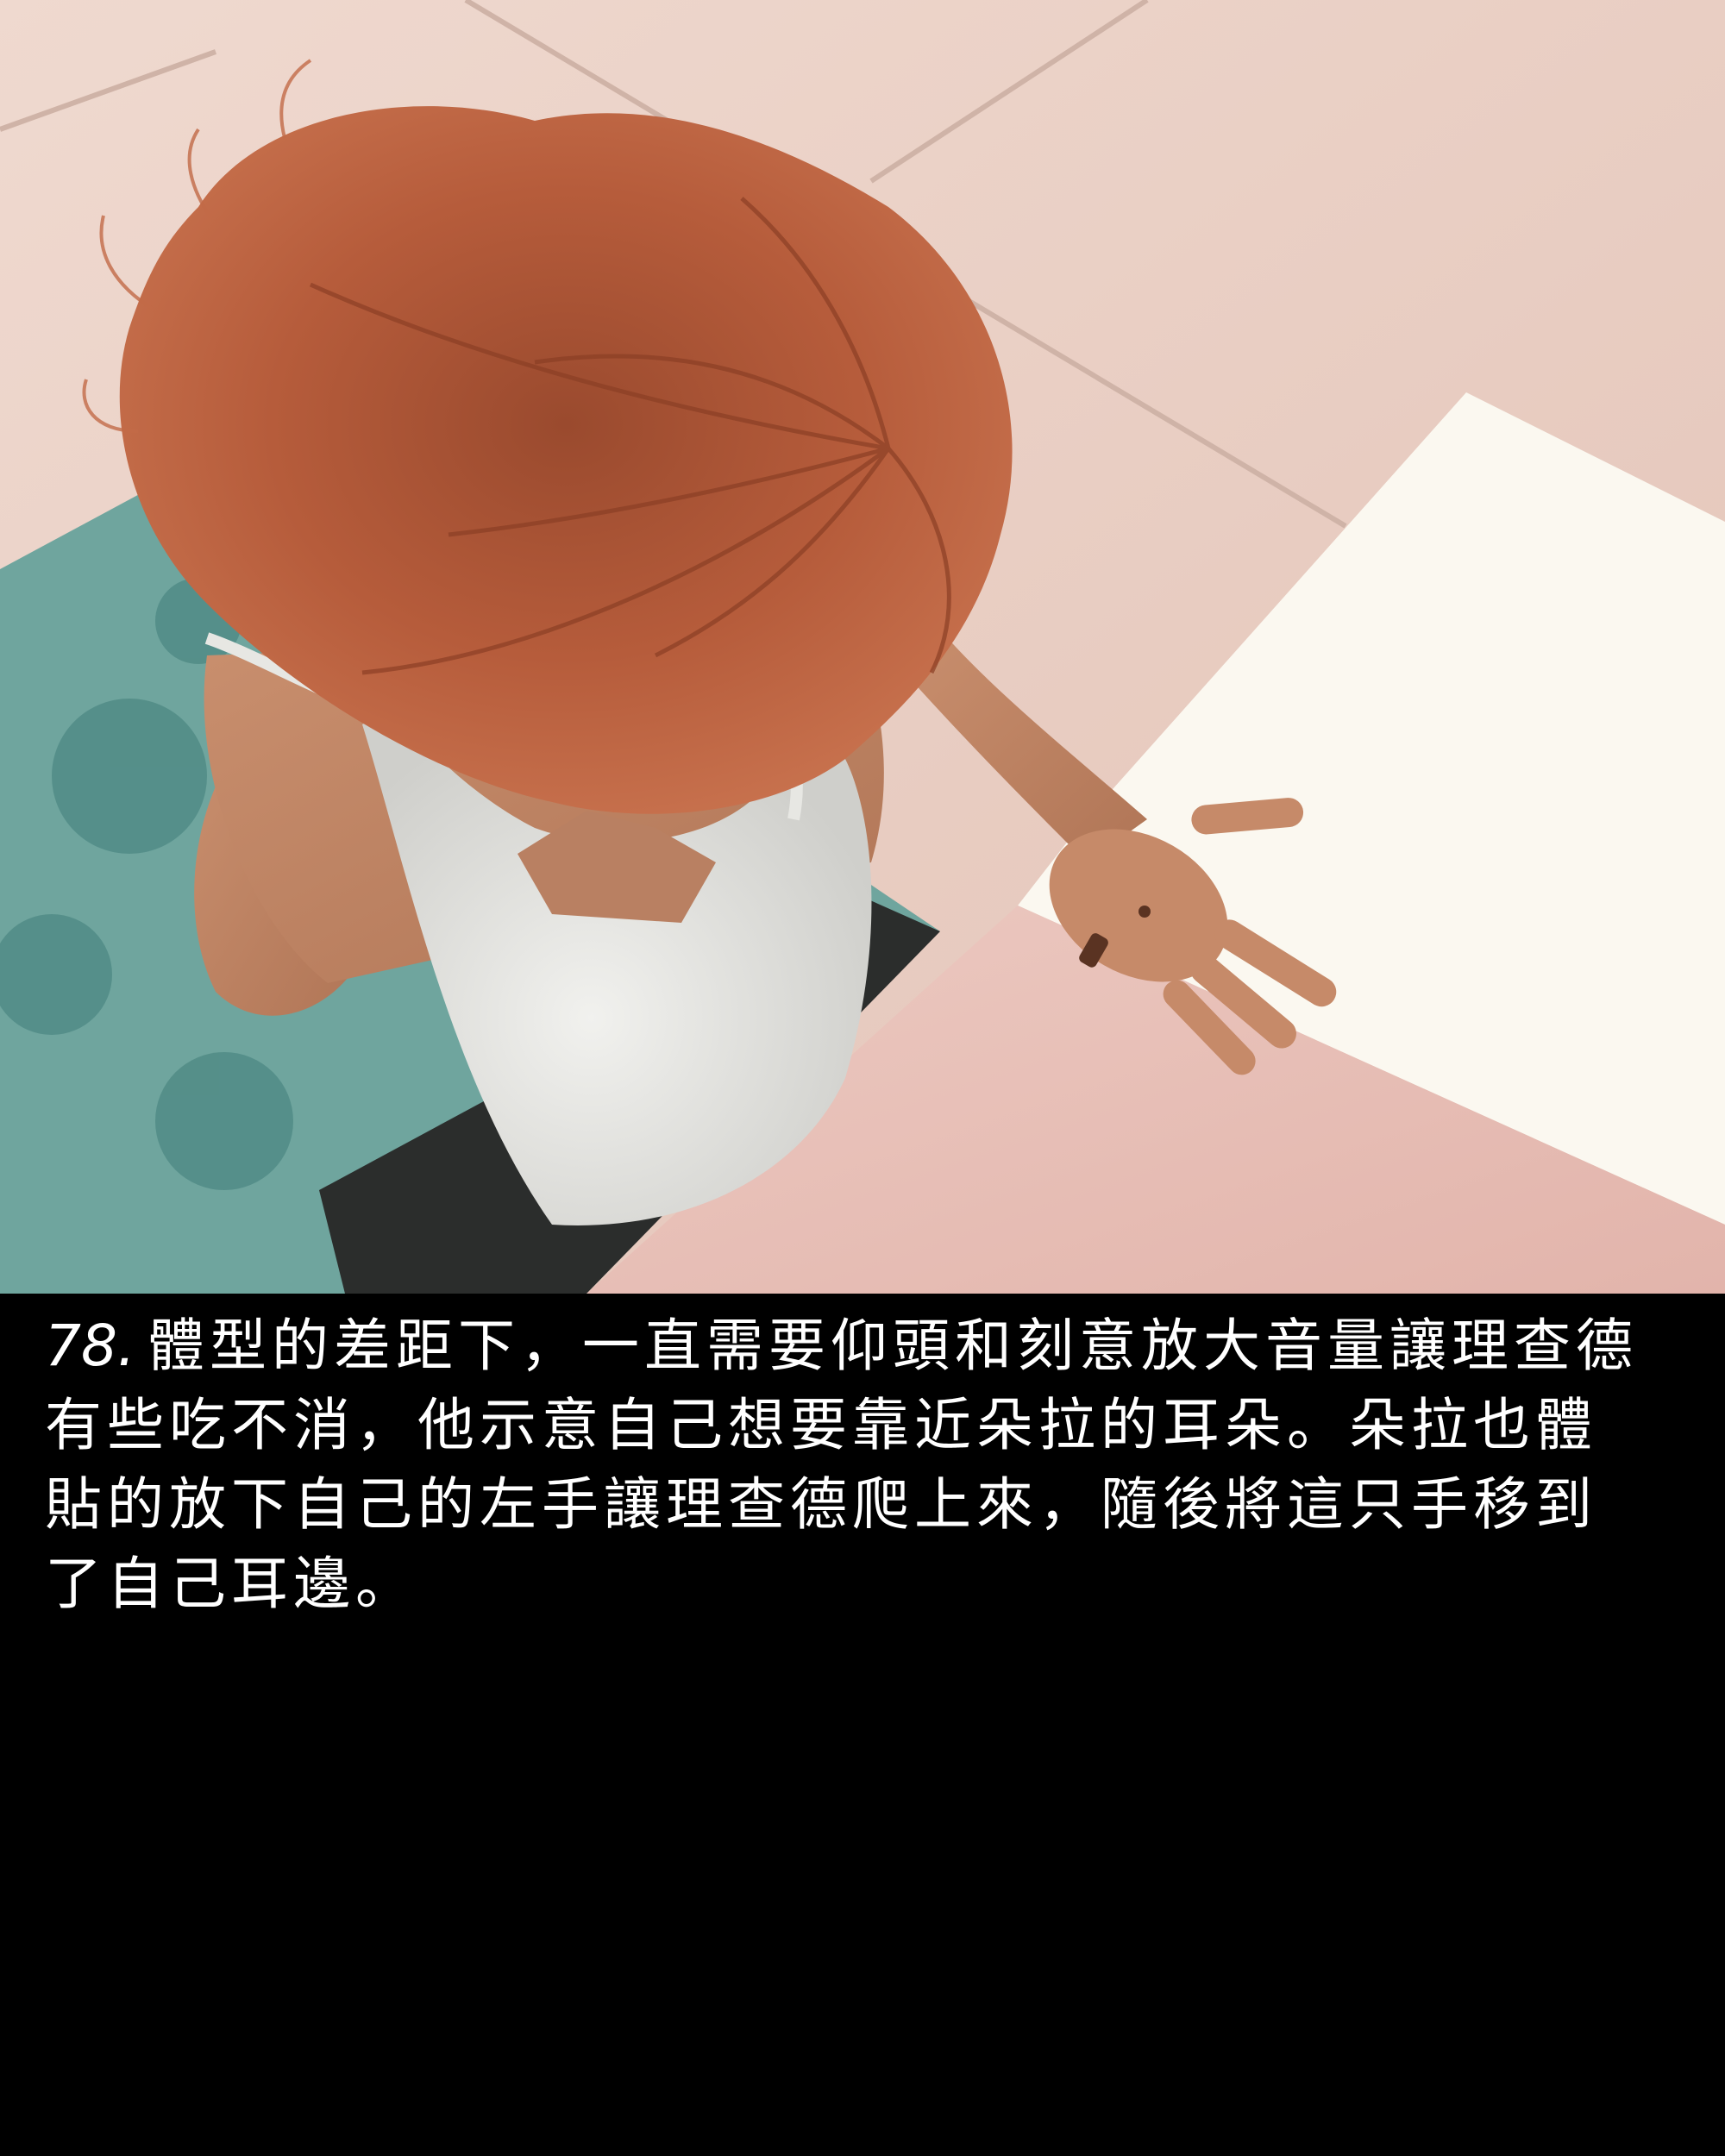  What do you see at coordinates (821, 1425) in the screenshot?
I see `caption-line-2: 有些吃不消，他示意自己想要靠近朵拉的耳朵。朵拉也體` at bounding box center [821, 1425].